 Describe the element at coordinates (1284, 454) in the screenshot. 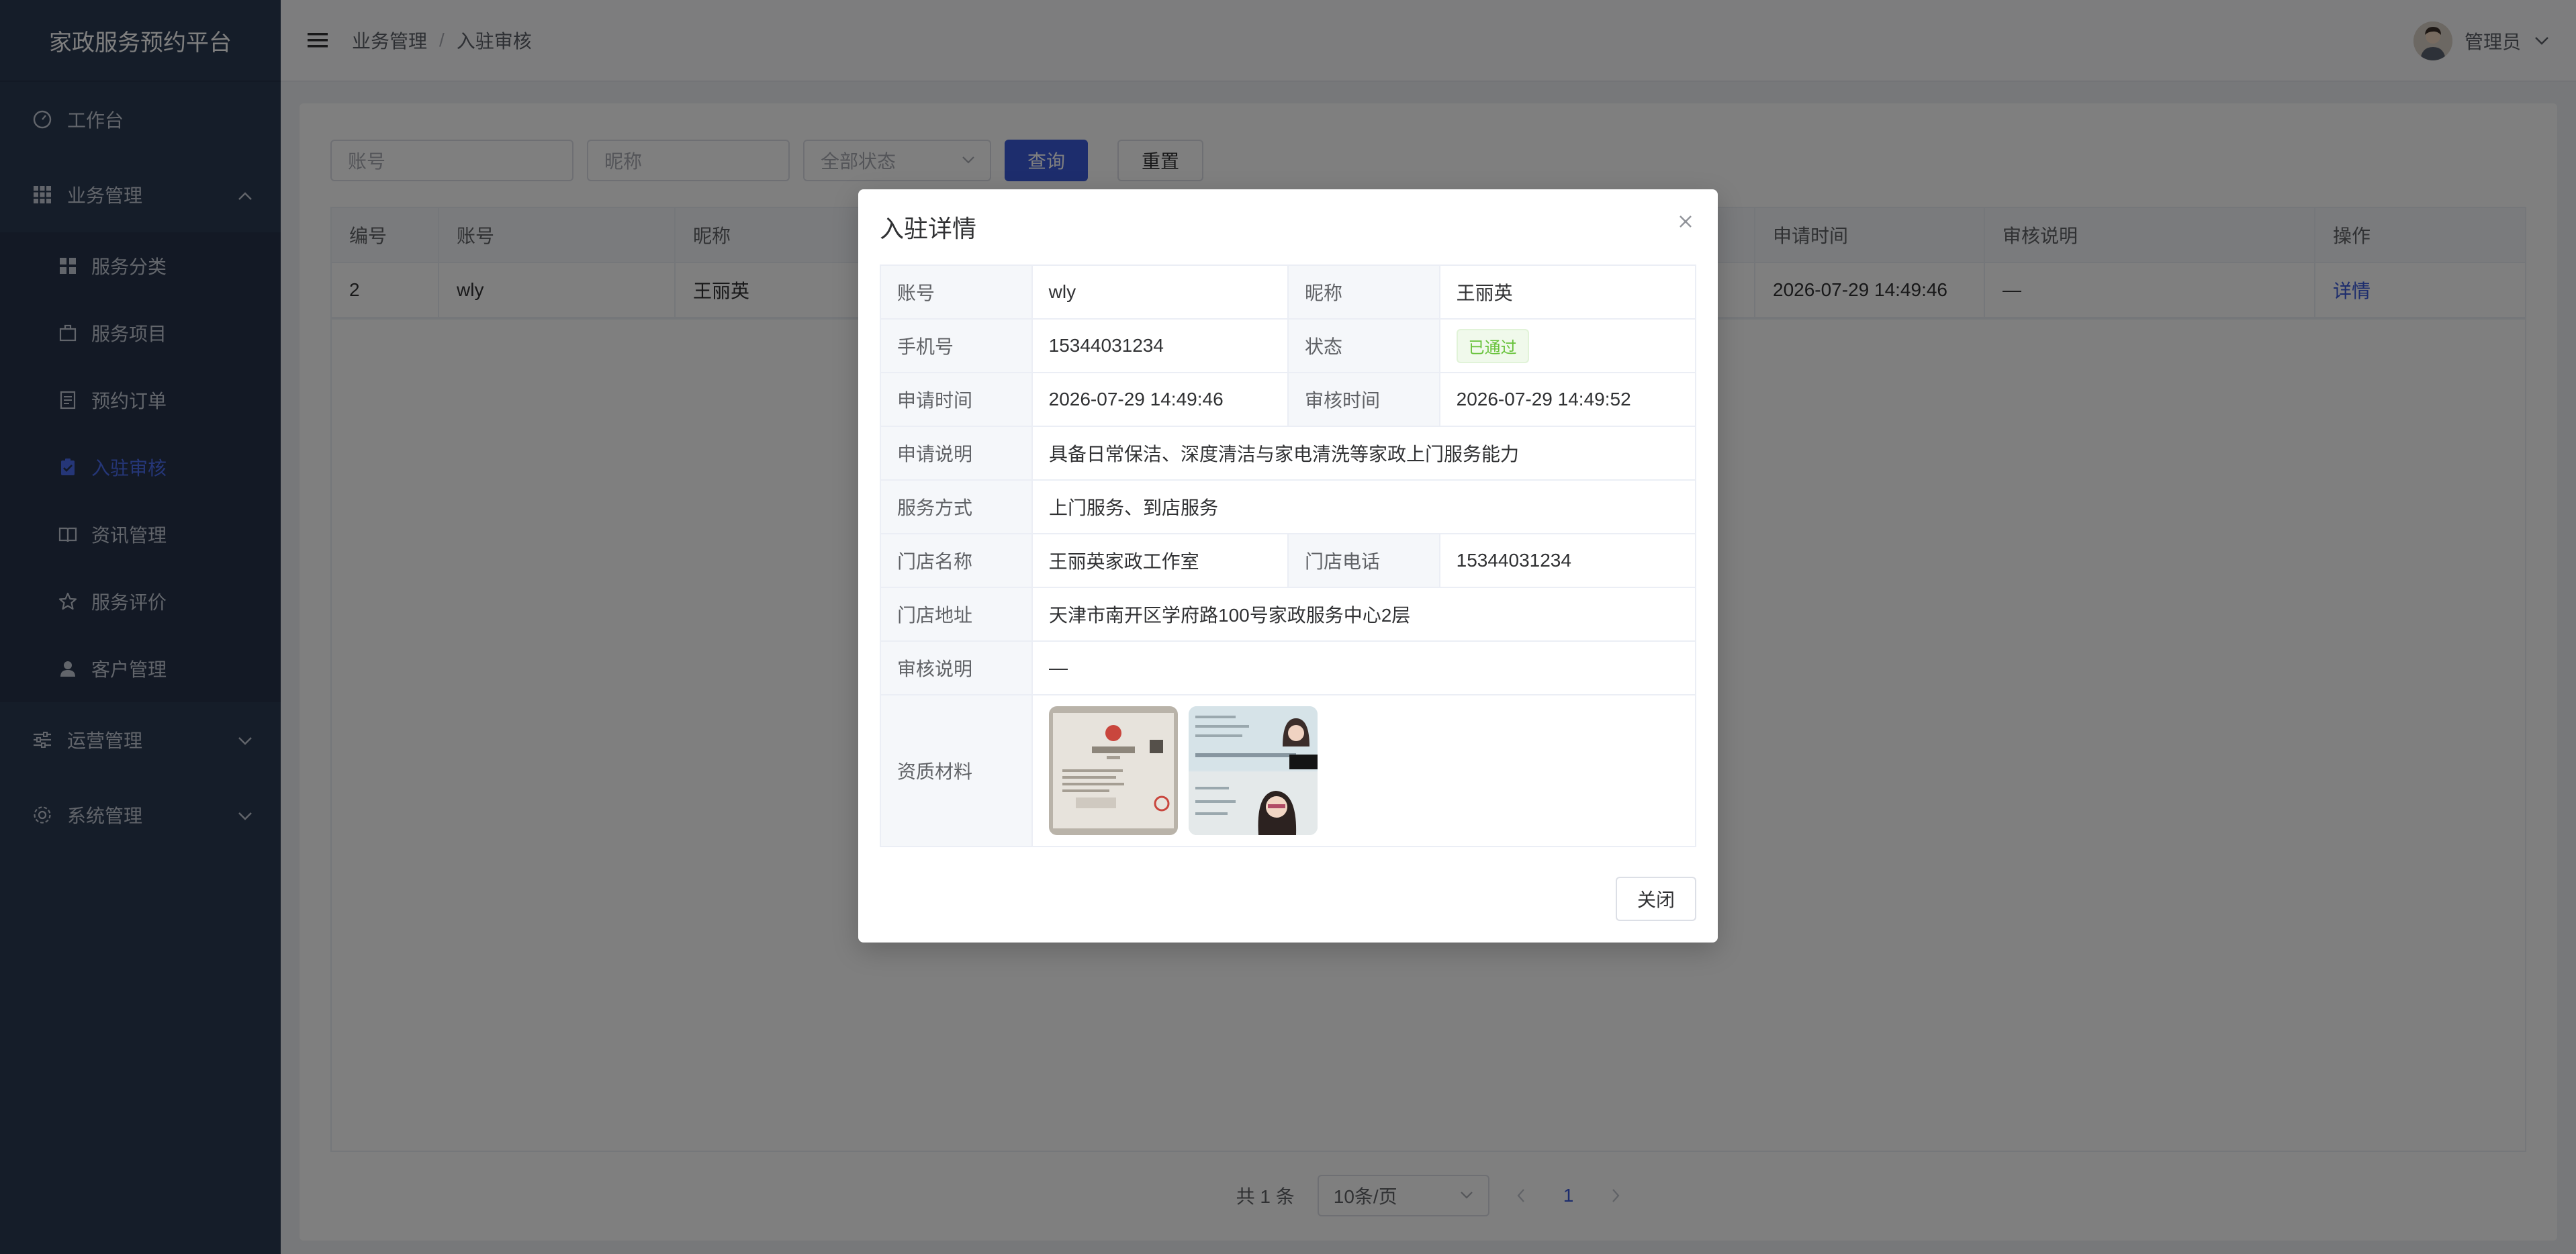

I see `value-apply-note: 具备日常保洁、深度清洁与家电清洗等家政上门服务能力` at that location.